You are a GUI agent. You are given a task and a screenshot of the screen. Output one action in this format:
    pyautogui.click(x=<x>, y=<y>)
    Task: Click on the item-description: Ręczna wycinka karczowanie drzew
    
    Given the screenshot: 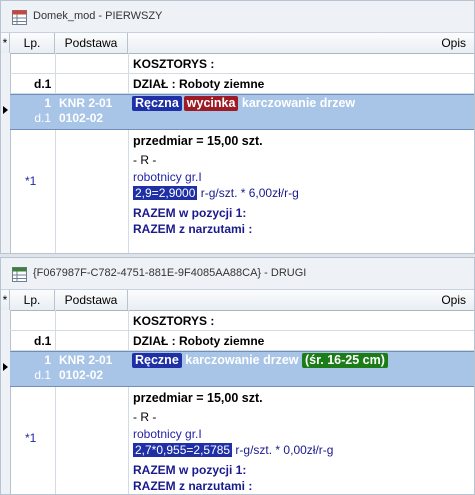 What is the action you would take?
    pyautogui.click(x=243, y=103)
    